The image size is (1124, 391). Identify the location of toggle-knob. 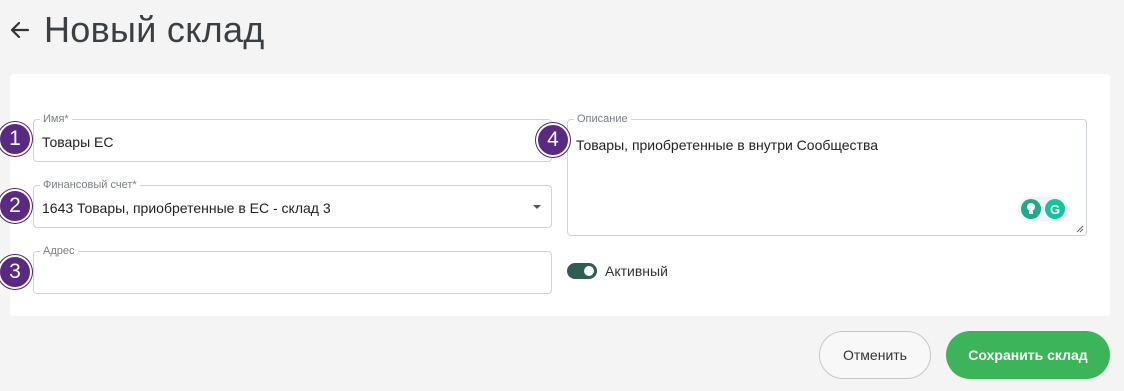
(589, 271).